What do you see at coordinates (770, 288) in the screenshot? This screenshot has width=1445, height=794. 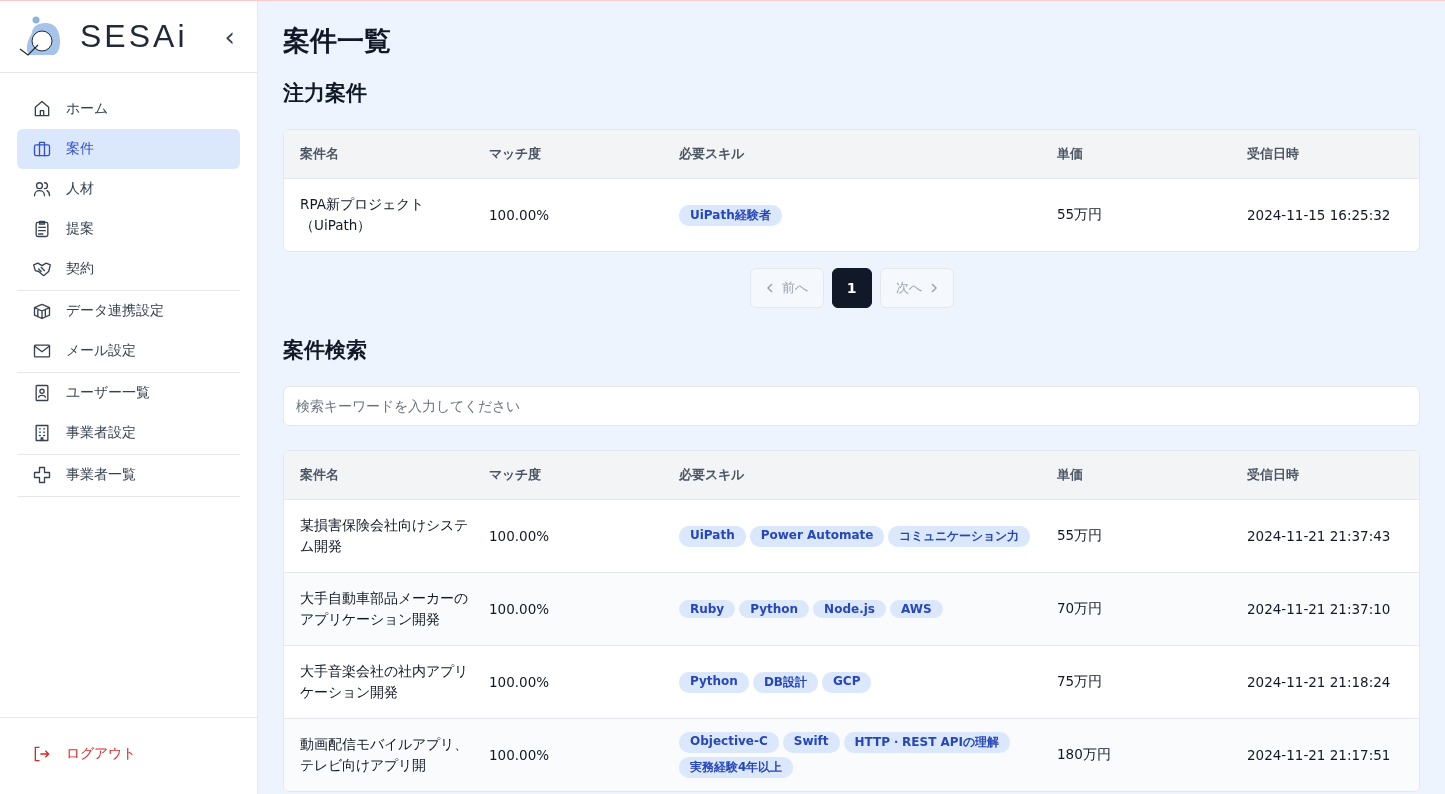 I see `chevron-left-icon` at bounding box center [770, 288].